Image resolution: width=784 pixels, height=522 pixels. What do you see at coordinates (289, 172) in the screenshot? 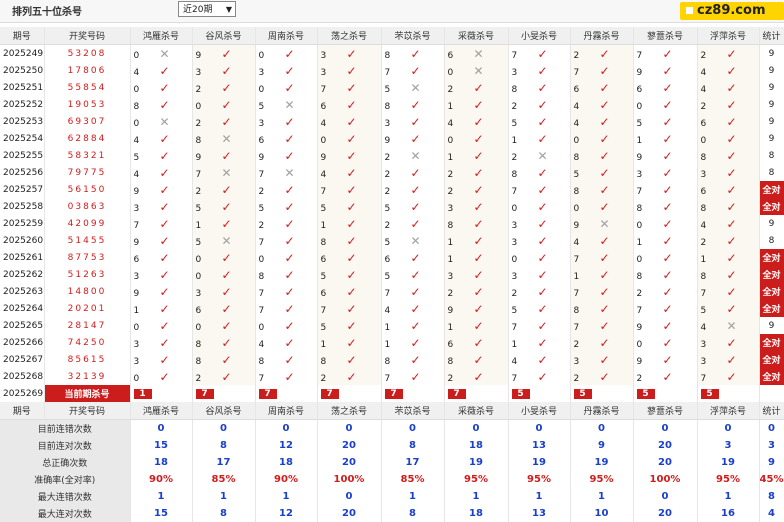
I see `cross-icon: ✕` at bounding box center [289, 172].